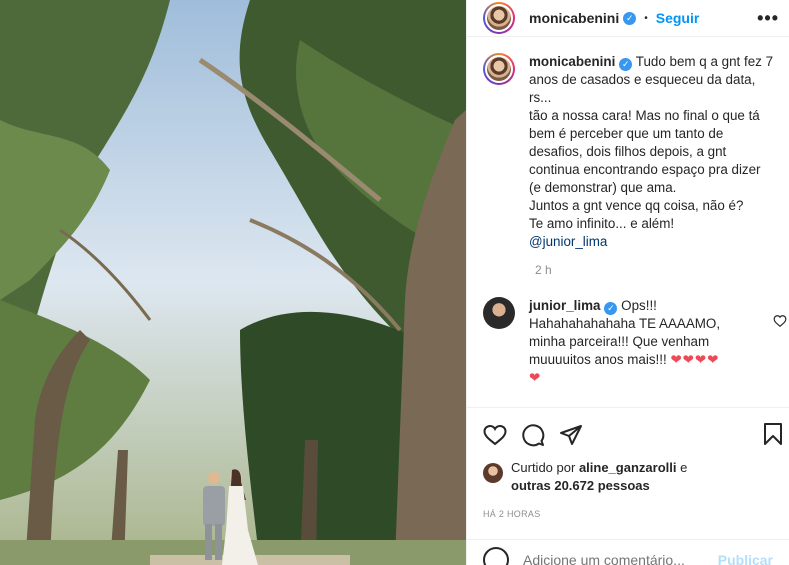  Describe the element at coordinates (496, 555) in the screenshot. I see `emoji-icon` at that location.